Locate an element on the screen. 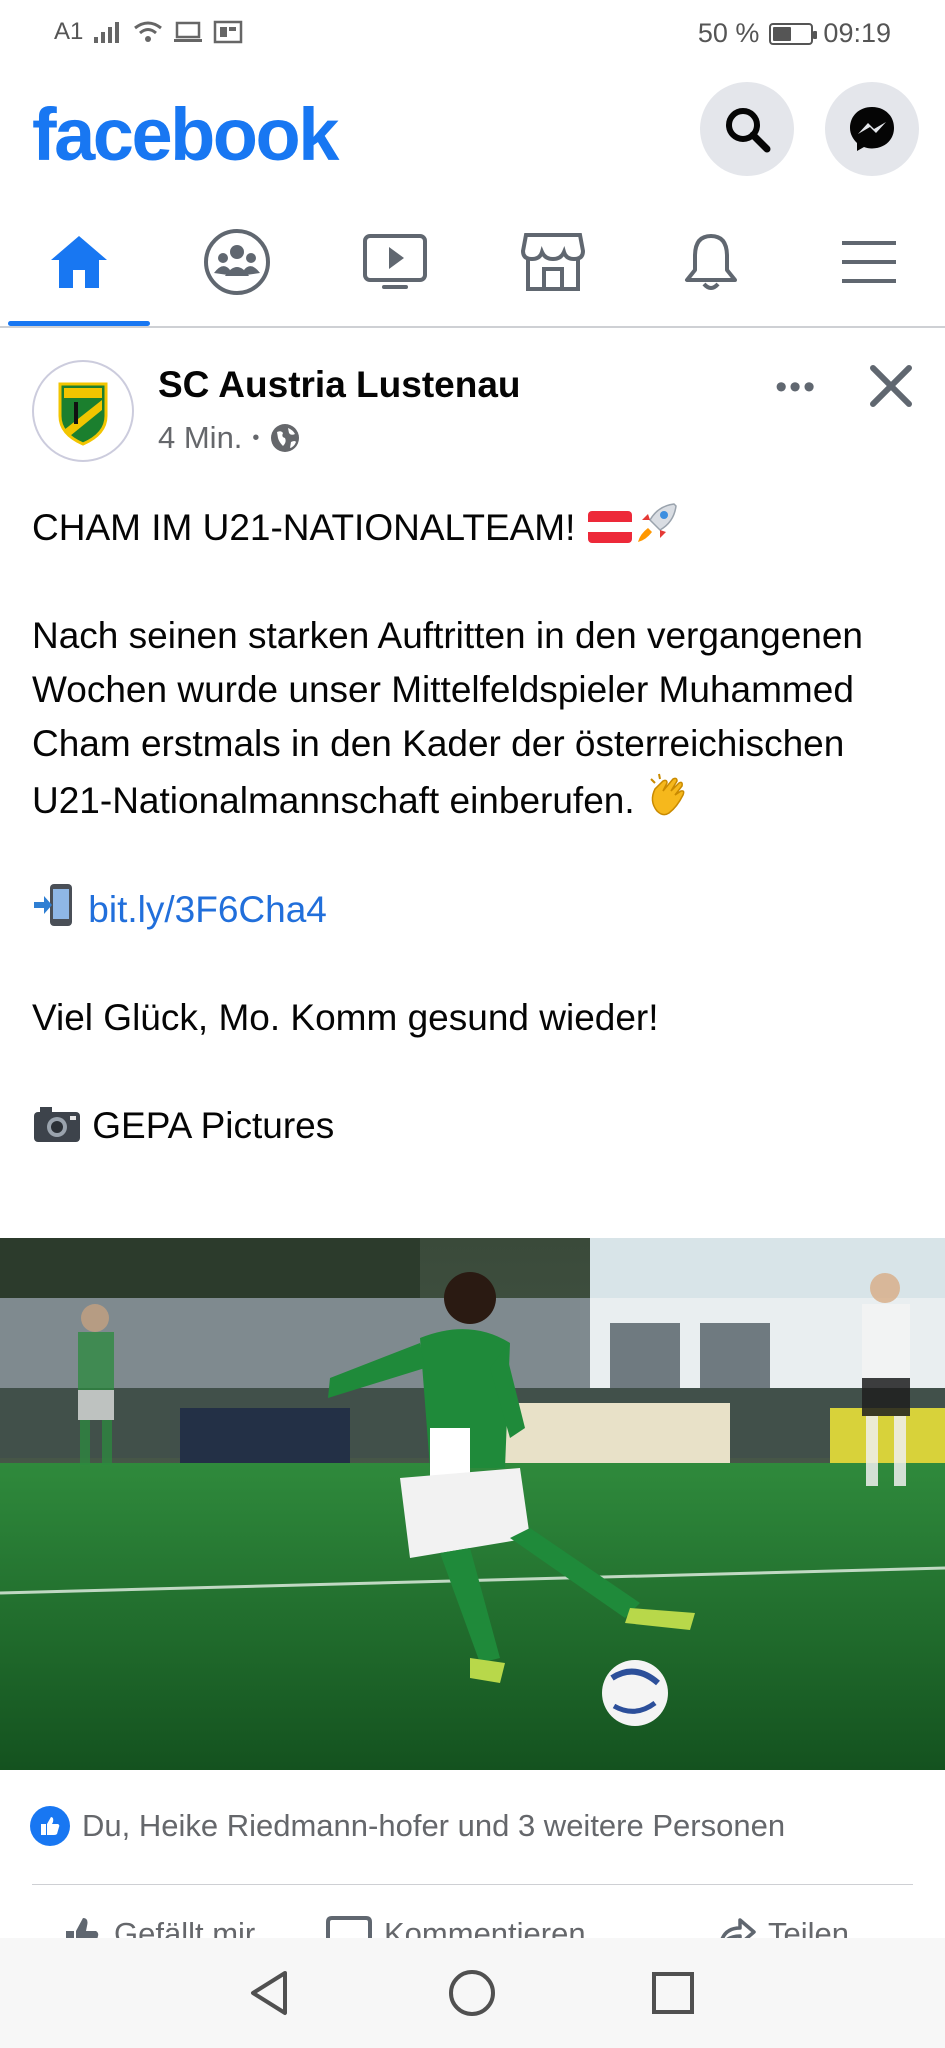 This screenshot has height=2048, width=945. page-name: SC Austria Lustenau is located at coordinates (339, 385).